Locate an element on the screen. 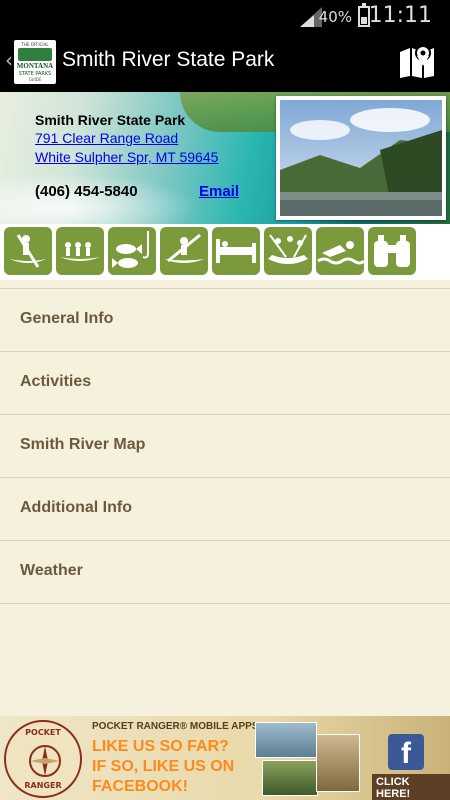 The width and height of the screenshot is (450, 800). park-photo is located at coordinates (361, 158).